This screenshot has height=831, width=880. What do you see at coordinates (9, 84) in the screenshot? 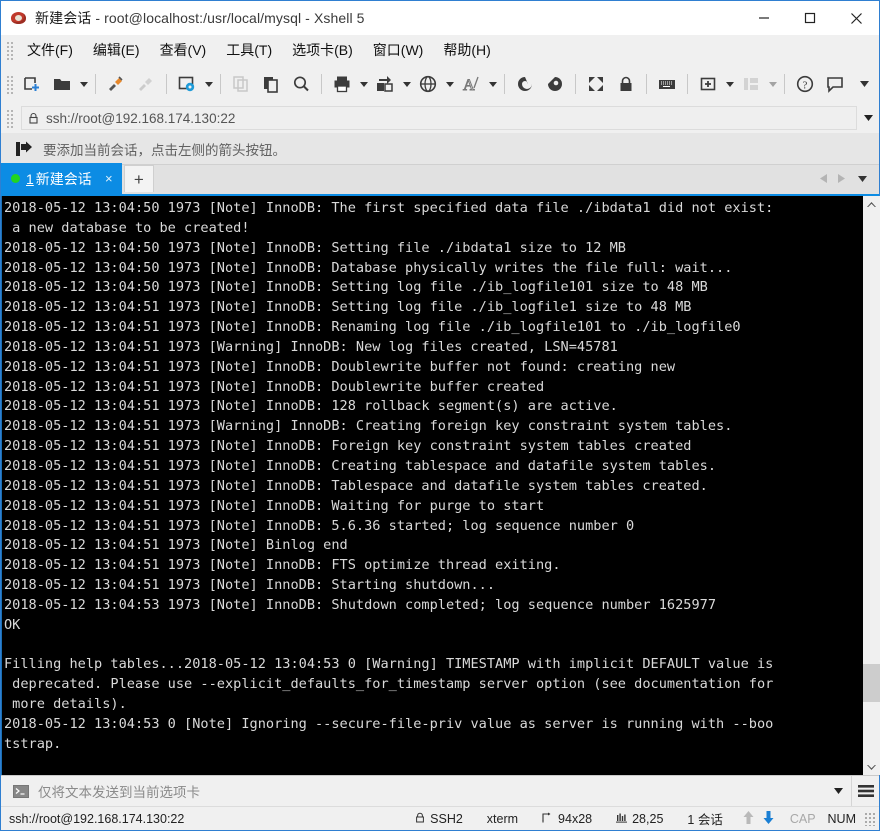
I see `toolbar-grip` at bounding box center [9, 84].